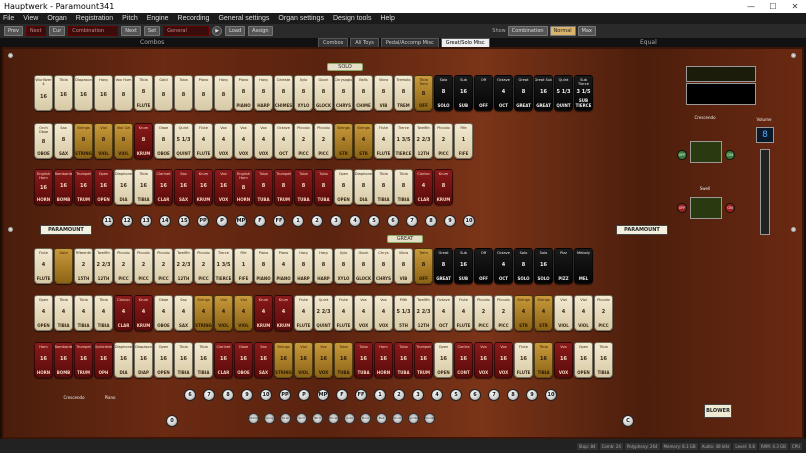  I want to click on piston: 13, so click(146, 221).